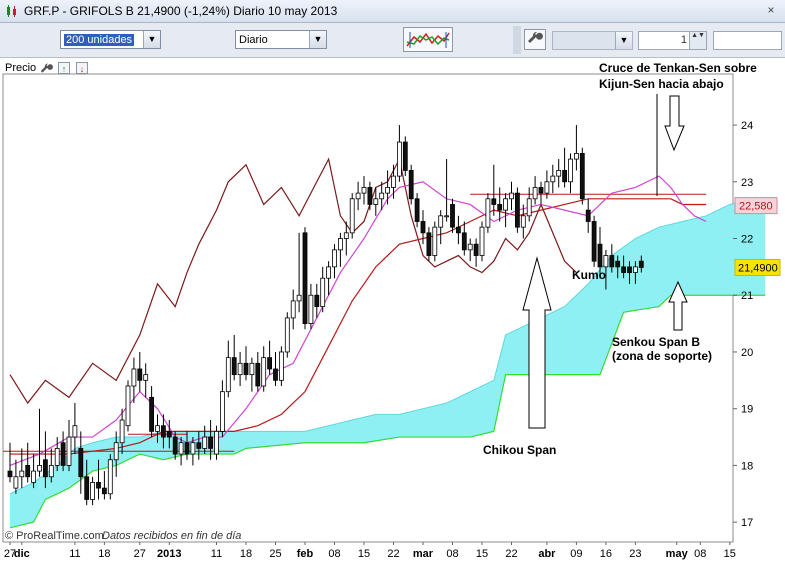  Describe the element at coordinates (22, 554) in the screenshot. I see `x-tick-label: dic` at that location.